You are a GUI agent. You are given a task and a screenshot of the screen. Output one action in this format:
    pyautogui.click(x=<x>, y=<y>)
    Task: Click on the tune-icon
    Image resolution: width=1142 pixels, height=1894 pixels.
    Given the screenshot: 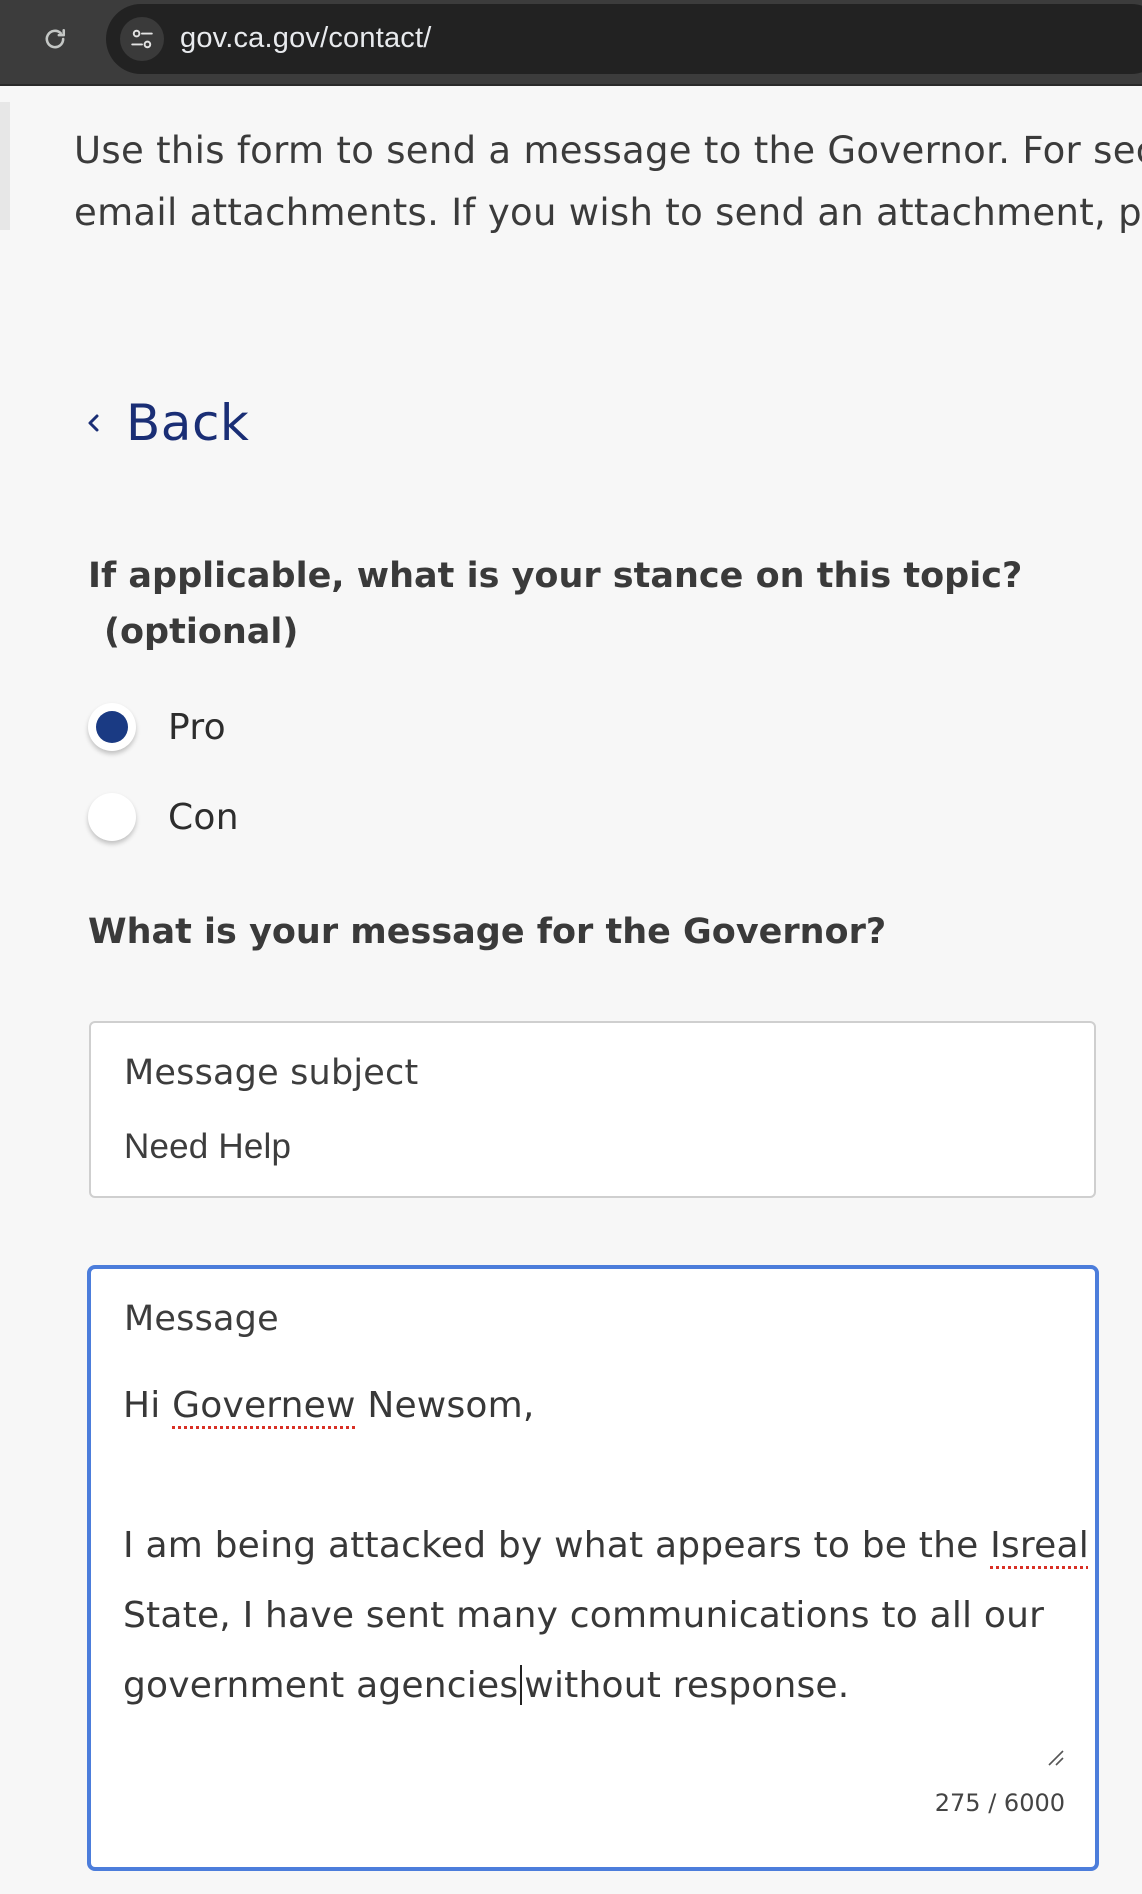 What is the action you would take?
    pyautogui.click(x=142, y=39)
    